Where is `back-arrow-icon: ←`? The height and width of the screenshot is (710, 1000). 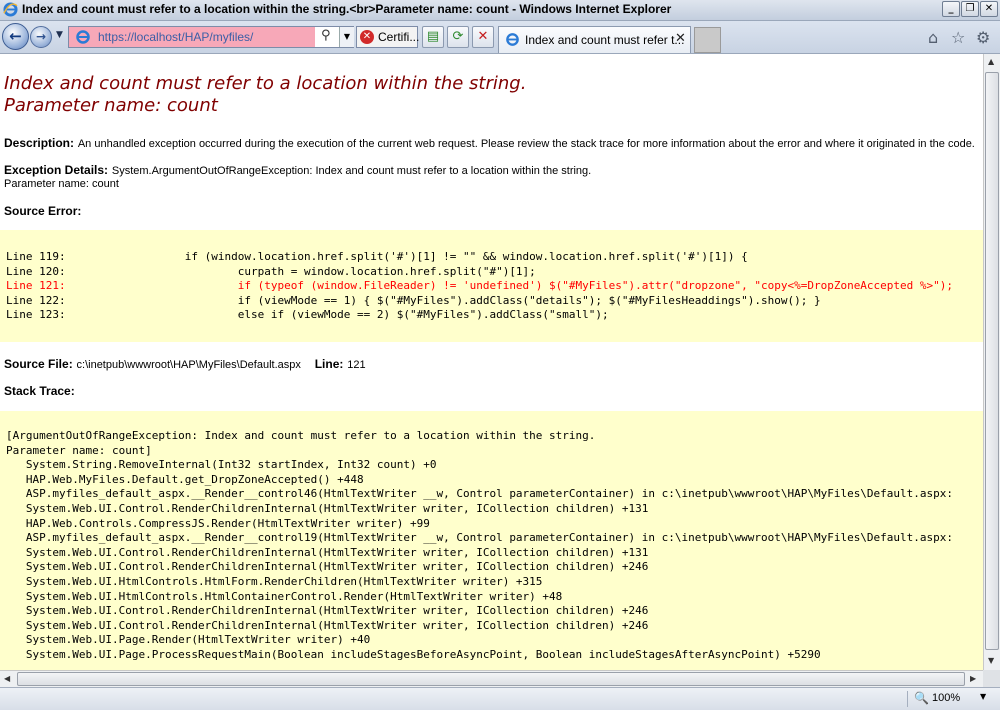 back-arrow-icon: ← is located at coordinates (15, 35).